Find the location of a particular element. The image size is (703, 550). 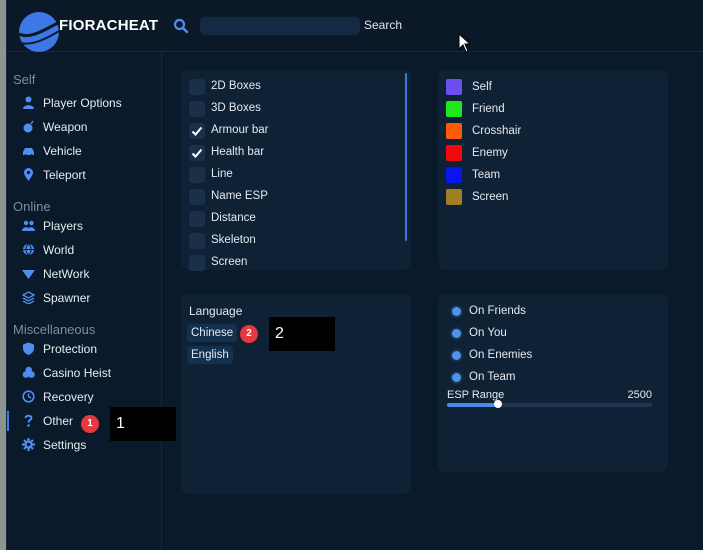

annotation-callout-2: 2 is located at coordinates (302, 334).